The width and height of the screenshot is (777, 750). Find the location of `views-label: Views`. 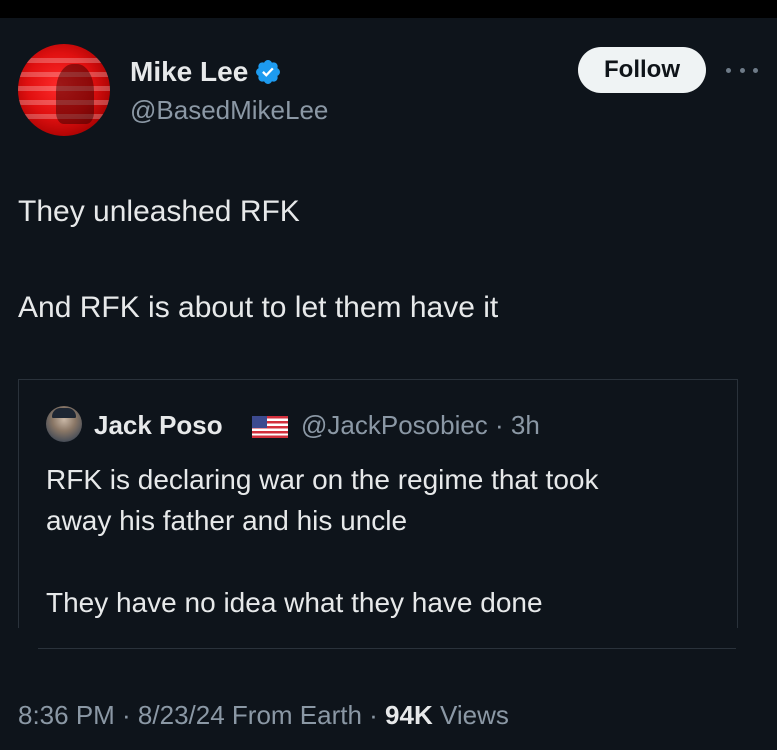

views-label: Views is located at coordinates (470, 715).